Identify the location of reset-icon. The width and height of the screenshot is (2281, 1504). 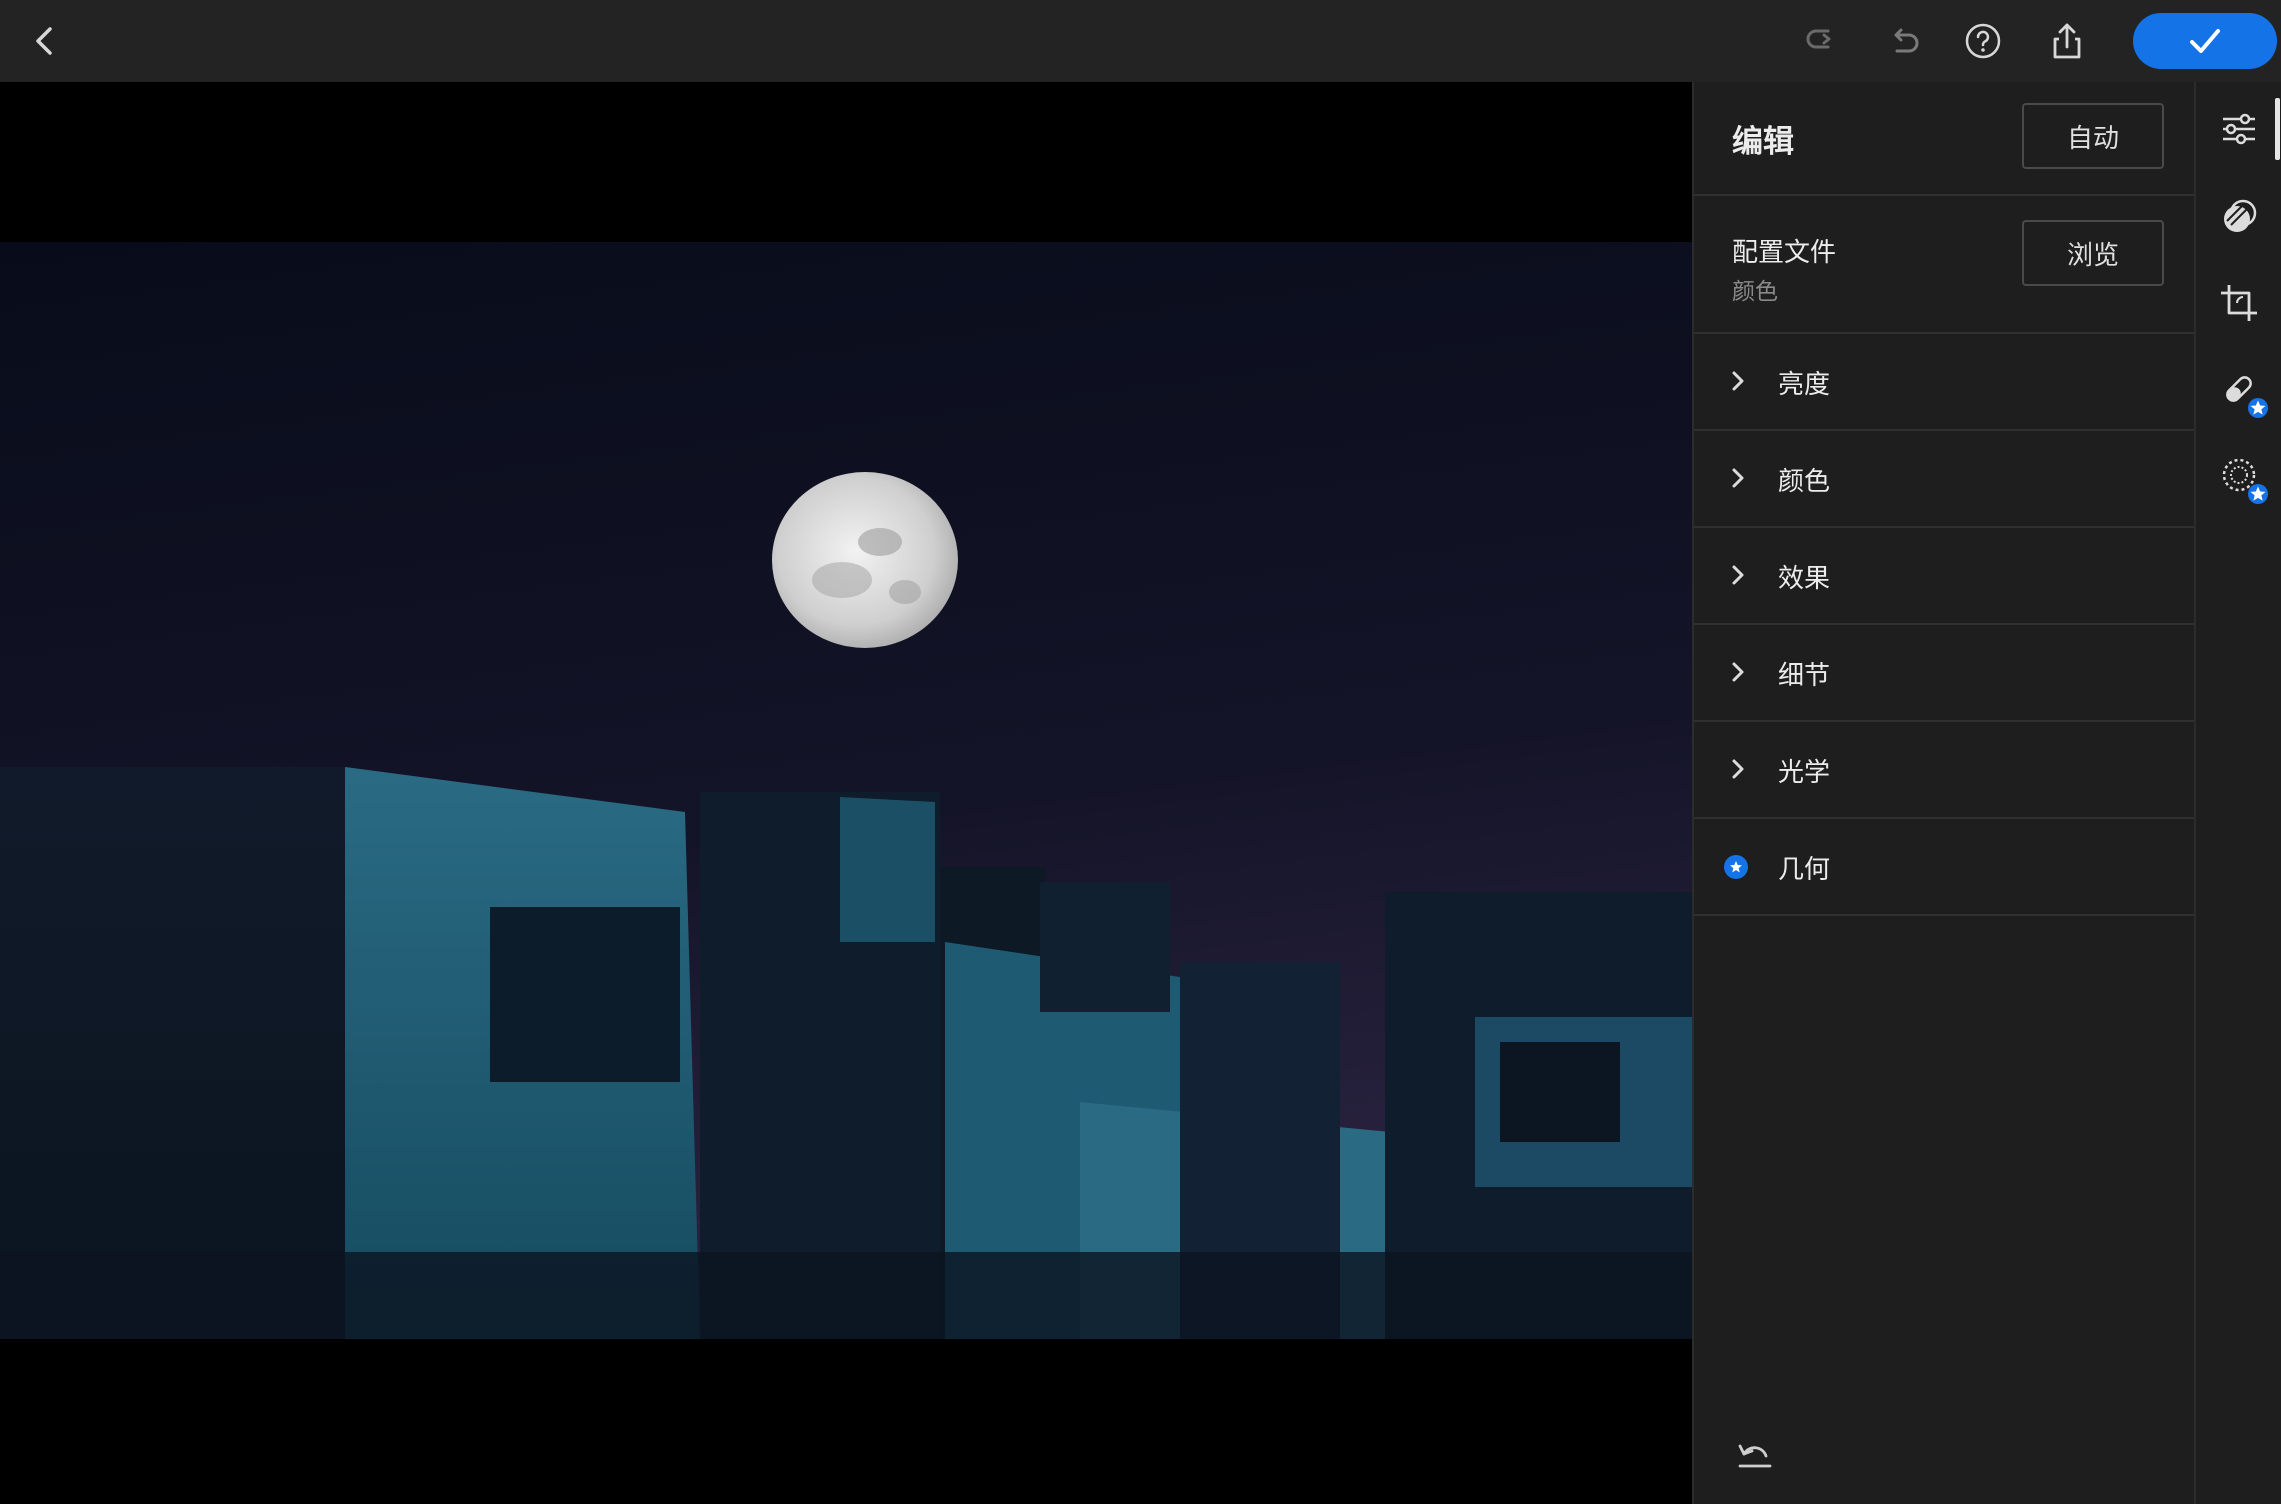
(1755, 1455).